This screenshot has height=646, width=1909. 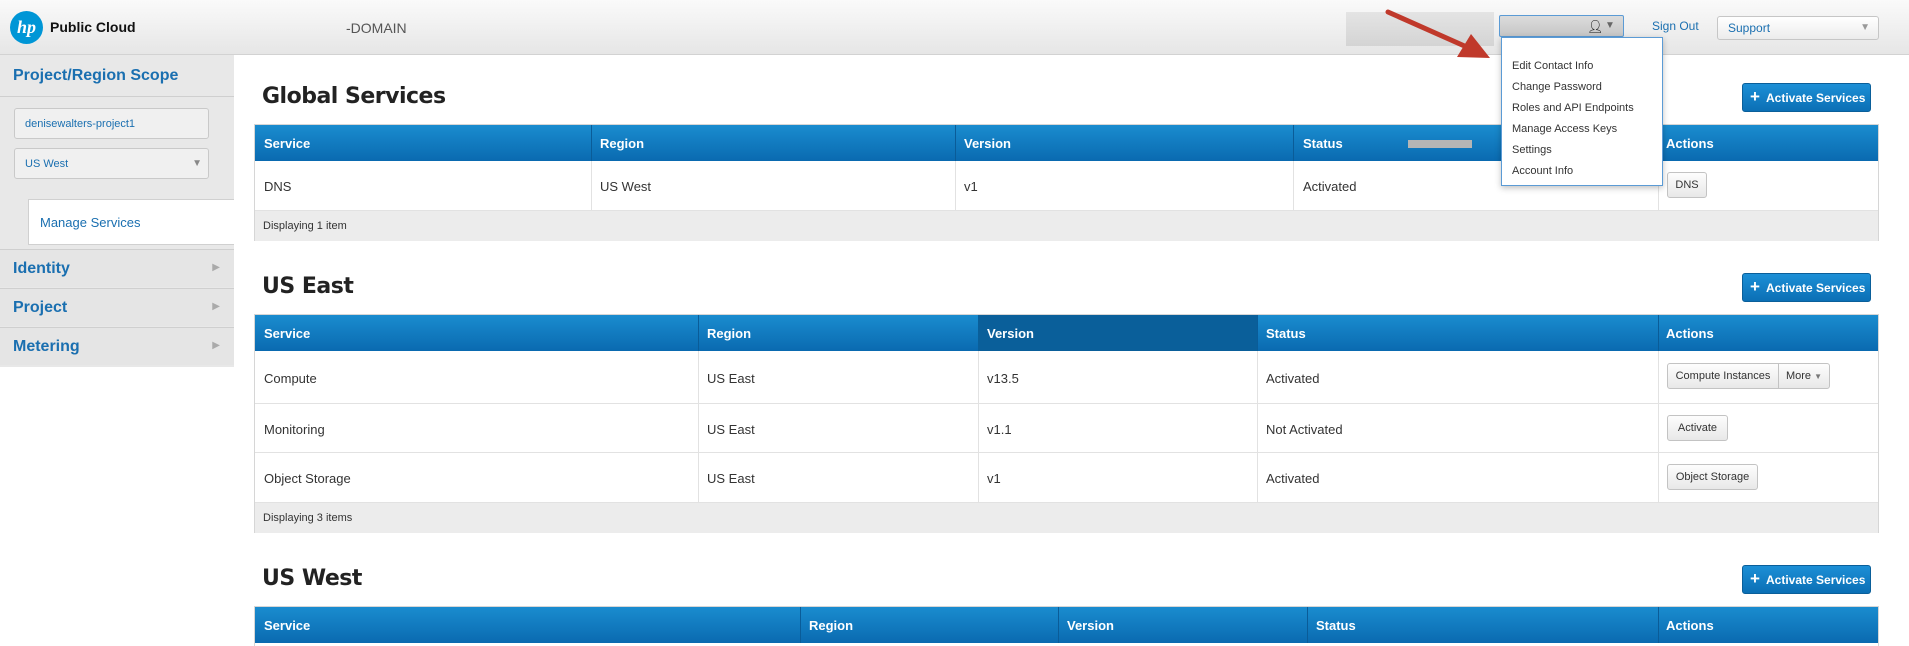 I want to click on support-label: Support, so click(x=1749, y=28).